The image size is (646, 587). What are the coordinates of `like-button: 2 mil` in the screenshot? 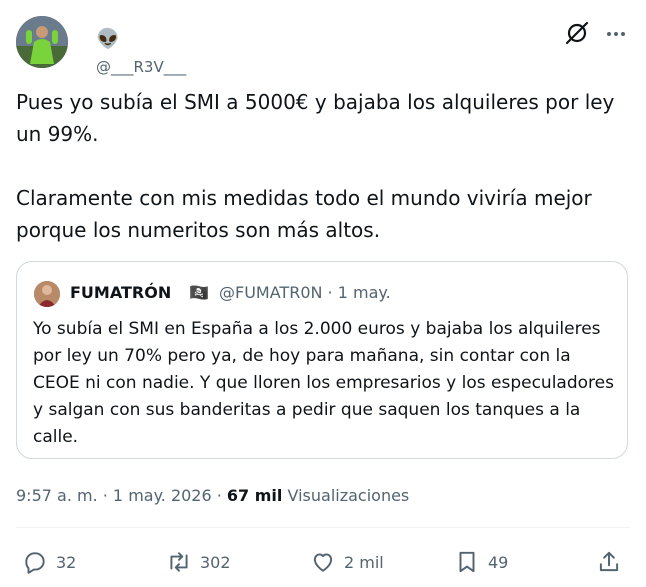 It's located at (347, 562).